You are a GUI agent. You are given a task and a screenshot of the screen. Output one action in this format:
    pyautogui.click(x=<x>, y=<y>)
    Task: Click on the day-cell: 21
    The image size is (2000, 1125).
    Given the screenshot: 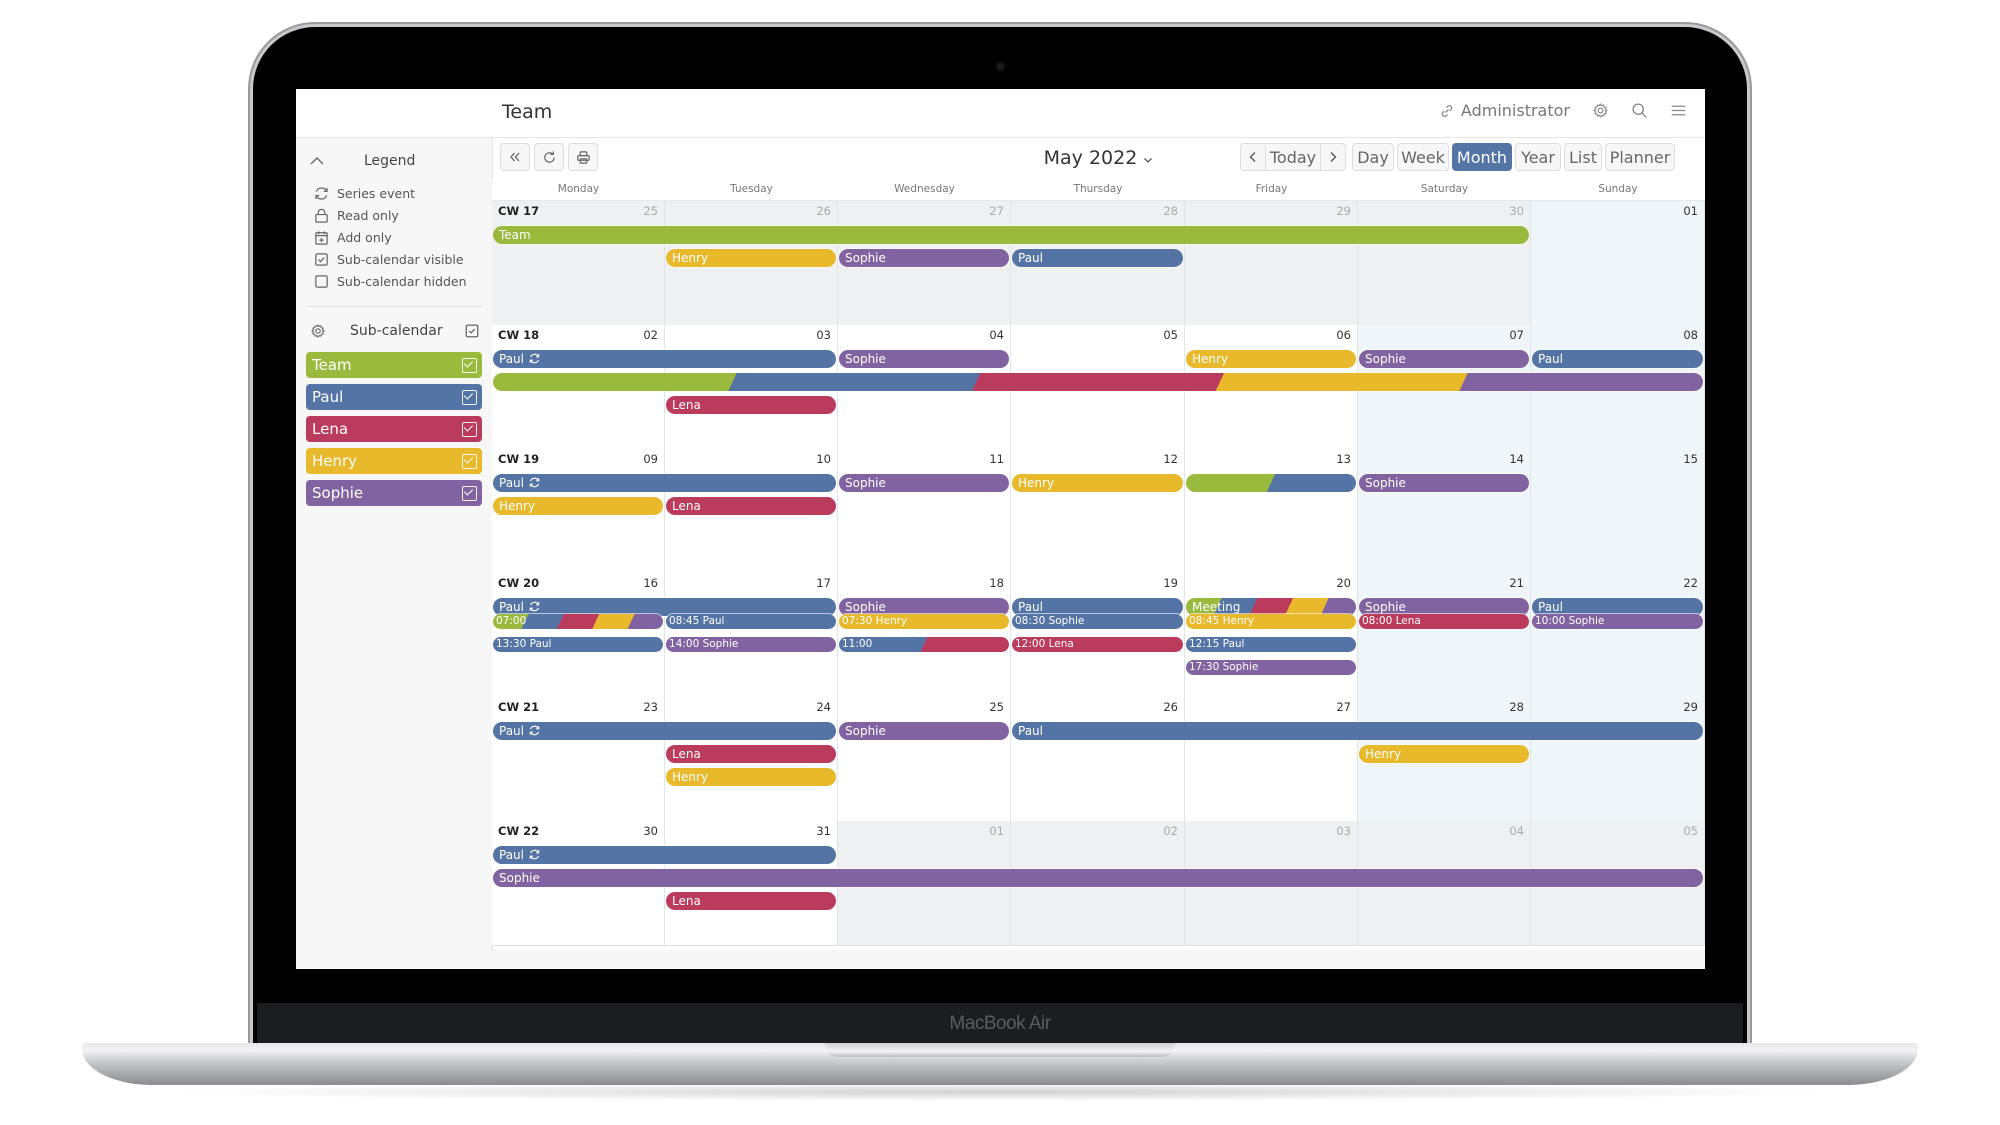 What is the action you would take?
    pyautogui.click(x=1444, y=635)
    